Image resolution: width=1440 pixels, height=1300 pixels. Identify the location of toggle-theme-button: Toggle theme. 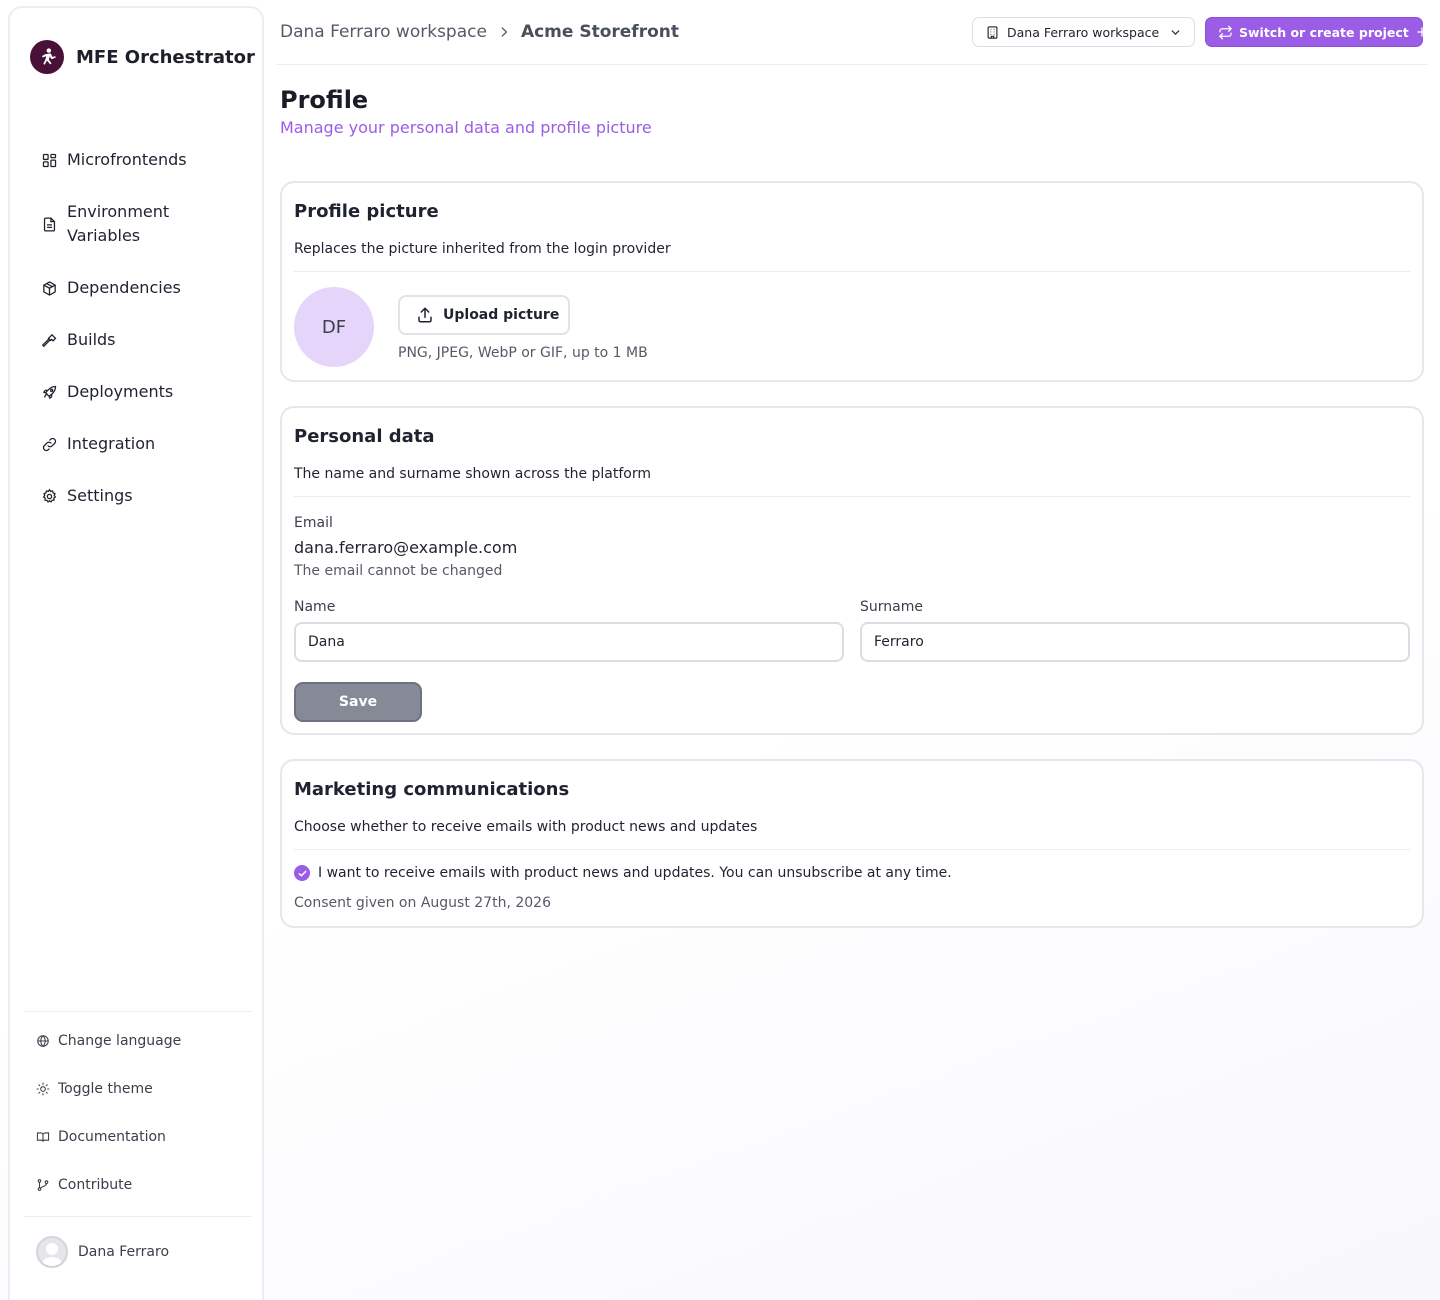
(94, 1089).